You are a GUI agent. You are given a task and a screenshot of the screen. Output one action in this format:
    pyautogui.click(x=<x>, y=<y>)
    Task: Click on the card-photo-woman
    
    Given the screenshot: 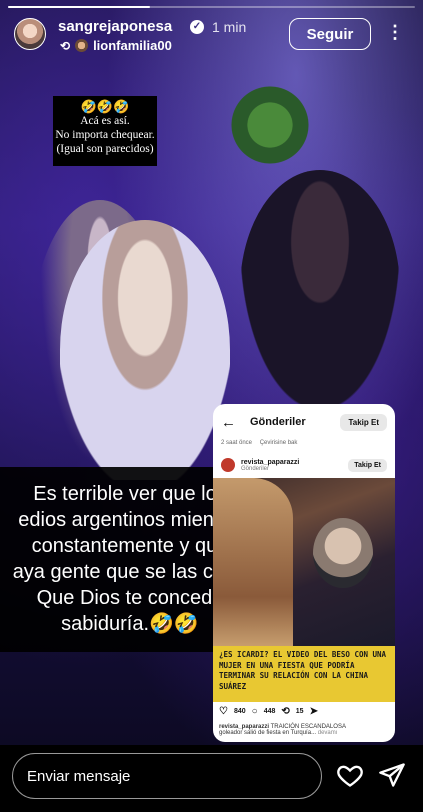 What is the action you would take?
    pyautogui.click(x=253, y=563)
    